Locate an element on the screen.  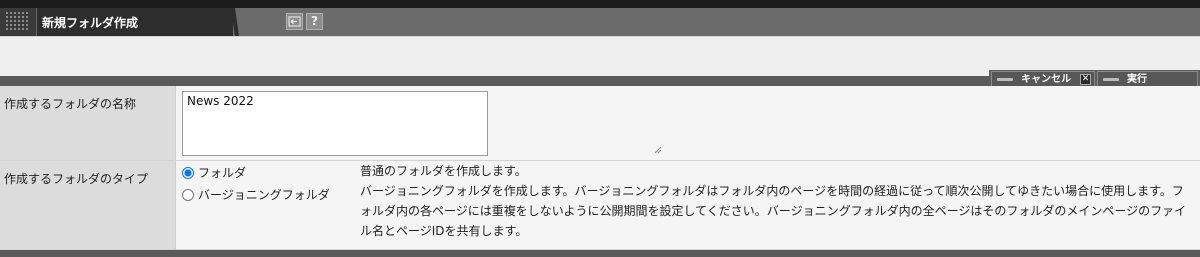
name-label: 作成するフォルダの名称 is located at coordinates (88, 123).